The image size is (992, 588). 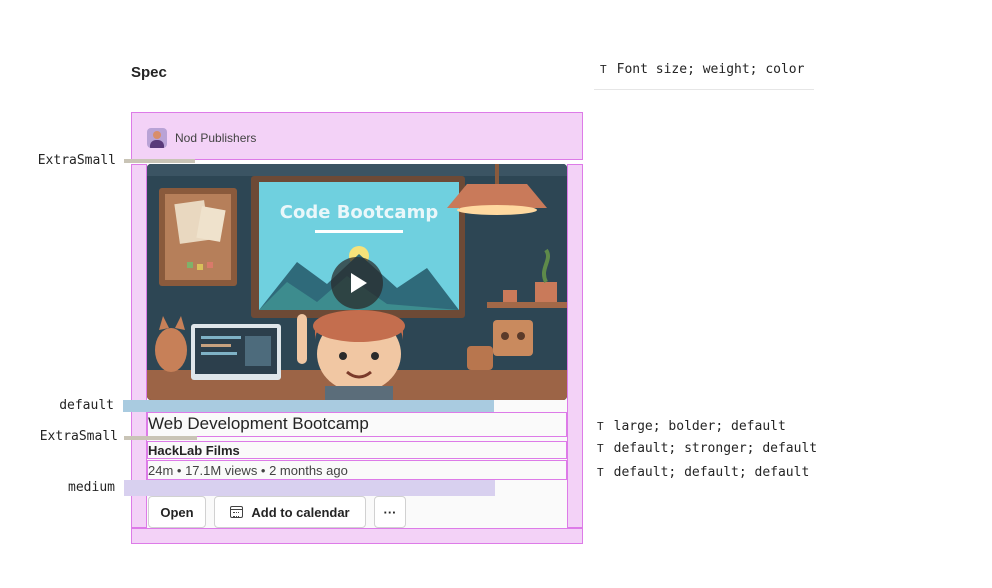 What do you see at coordinates (139, 346) in the screenshot?
I see `left-padding-region` at bounding box center [139, 346].